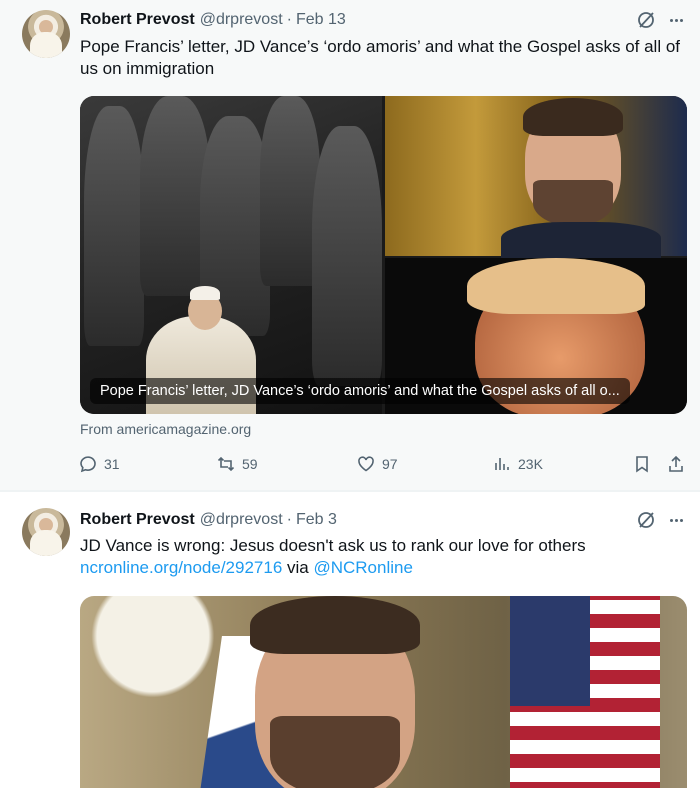  What do you see at coordinates (366, 464) in the screenshot?
I see `heart-icon` at bounding box center [366, 464].